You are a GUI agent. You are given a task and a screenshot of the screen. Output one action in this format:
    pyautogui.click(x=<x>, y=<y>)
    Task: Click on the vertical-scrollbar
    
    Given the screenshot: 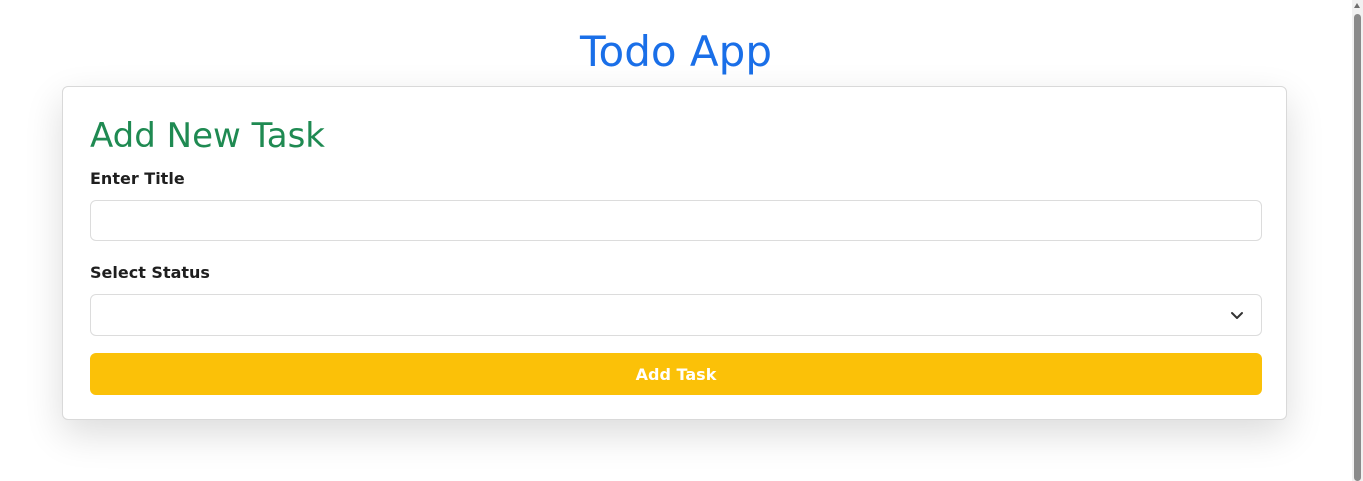 What is the action you would take?
    pyautogui.click(x=1357, y=240)
    